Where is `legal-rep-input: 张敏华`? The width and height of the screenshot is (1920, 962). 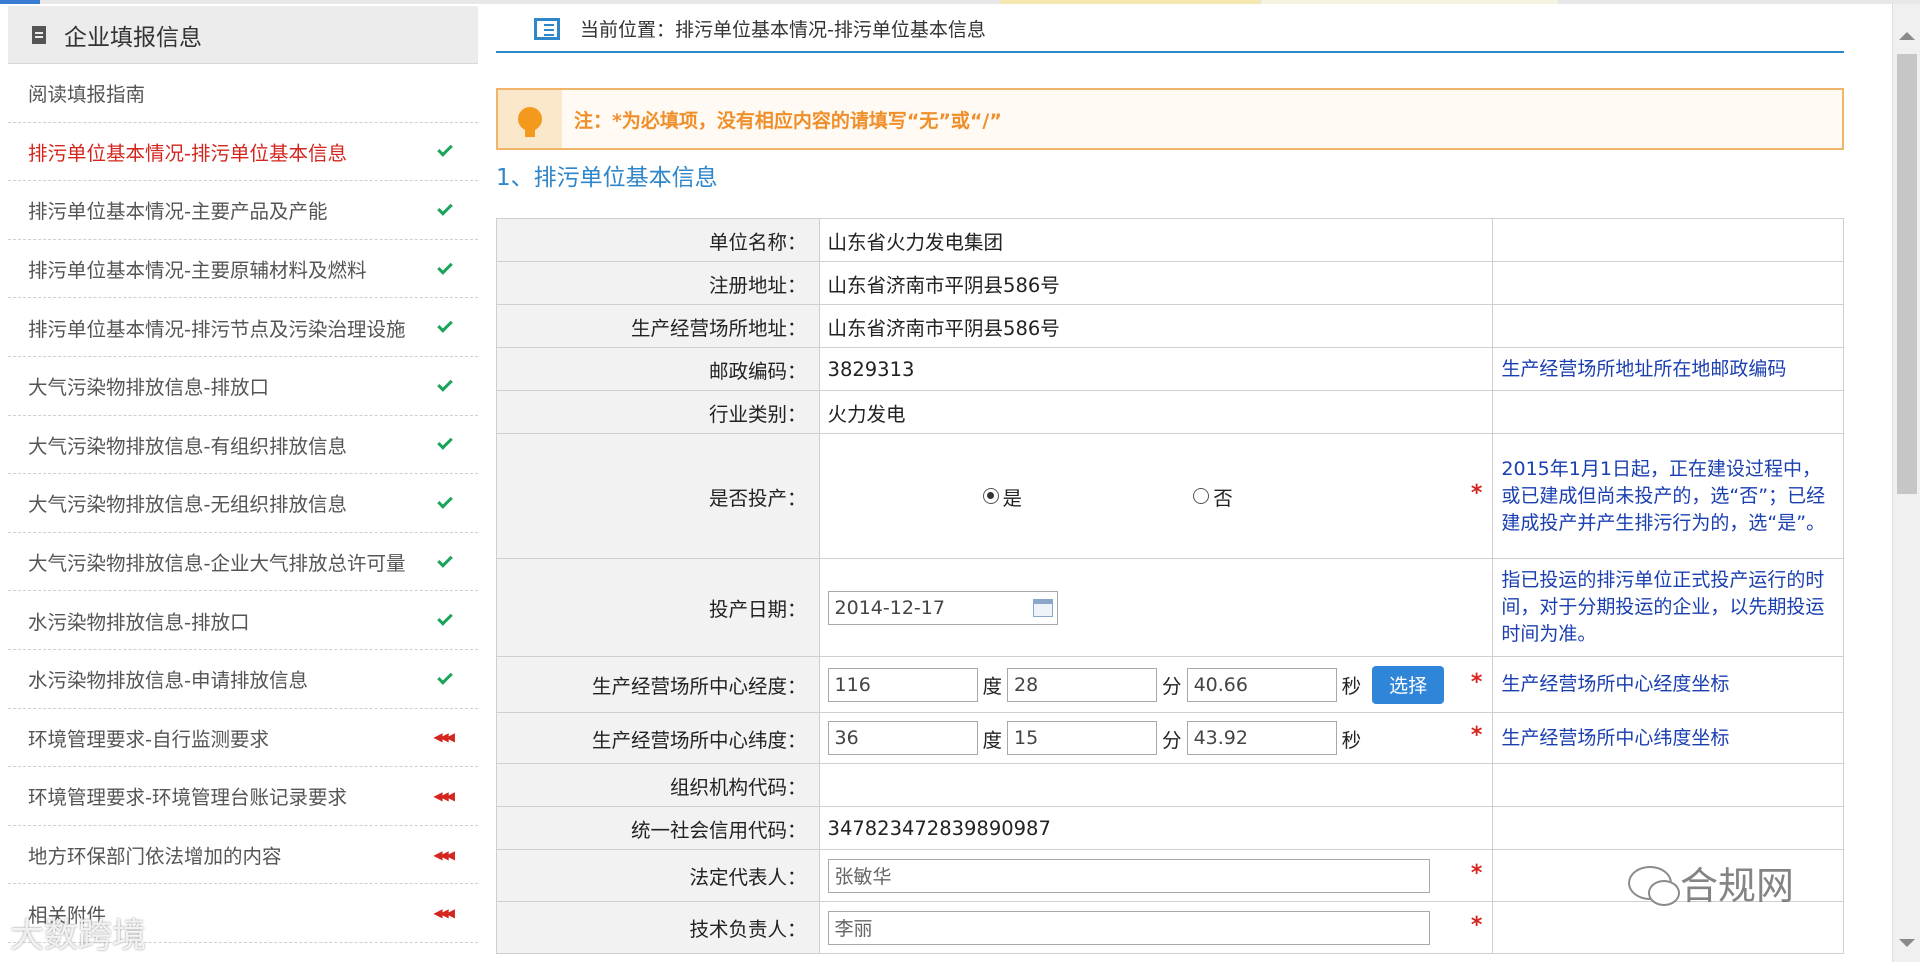
legal-rep-input: 张敏华 is located at coordinates (1128, 875).